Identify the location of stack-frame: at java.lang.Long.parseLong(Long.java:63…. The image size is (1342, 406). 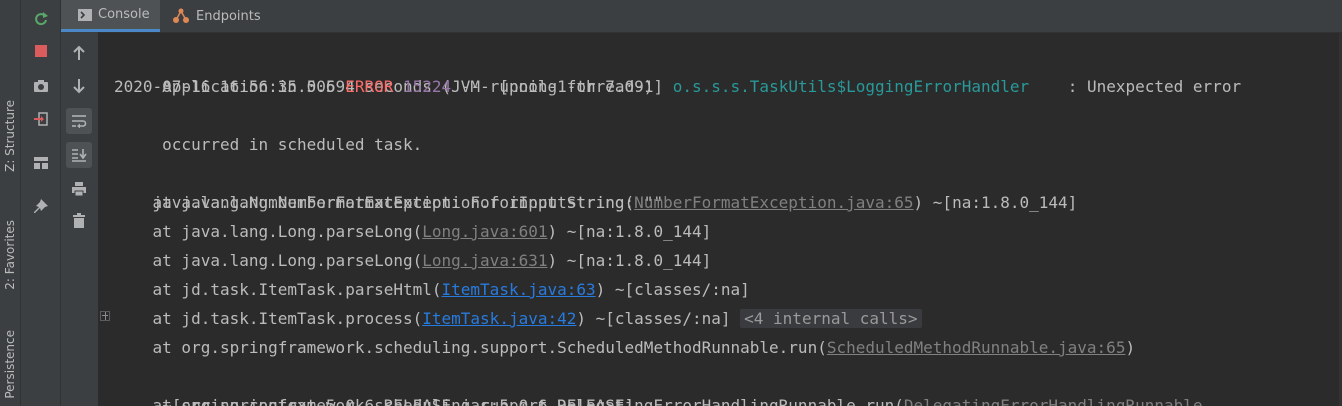
(413, 260).